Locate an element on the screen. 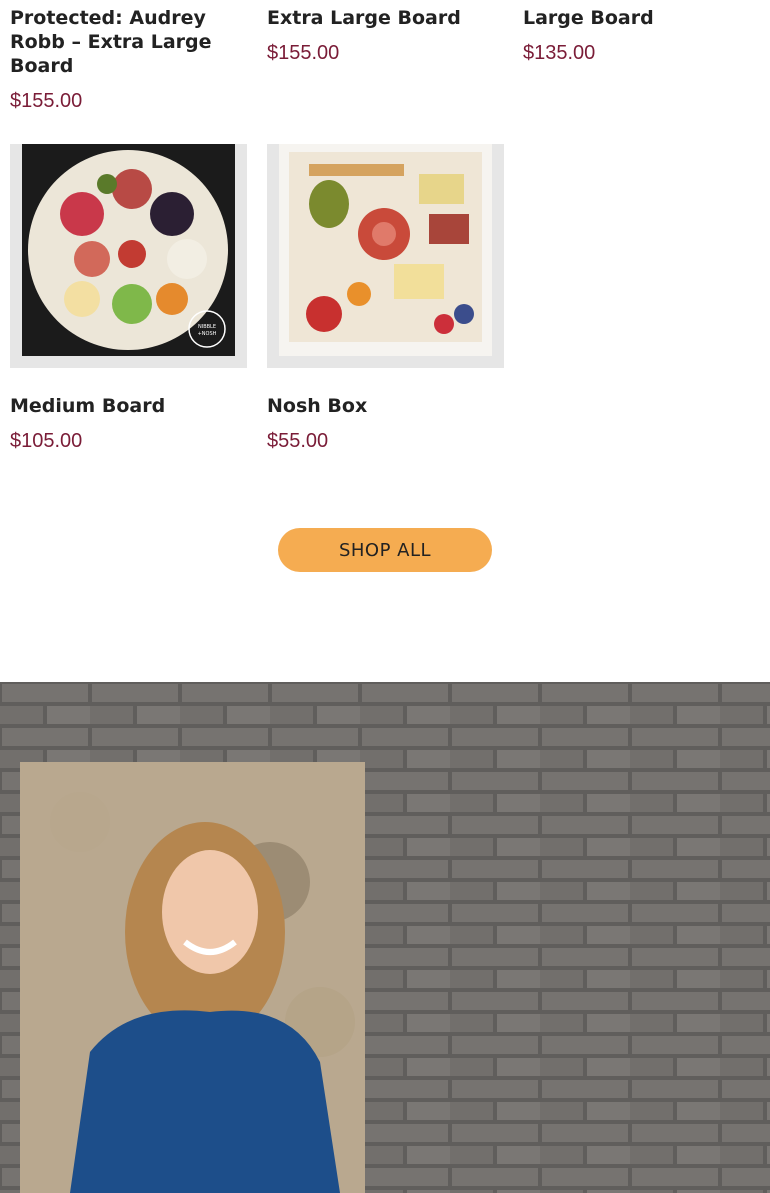 This screenshot has width=770, height=1193. product-title-link: Medium Board is located at coordinates (130, 406).